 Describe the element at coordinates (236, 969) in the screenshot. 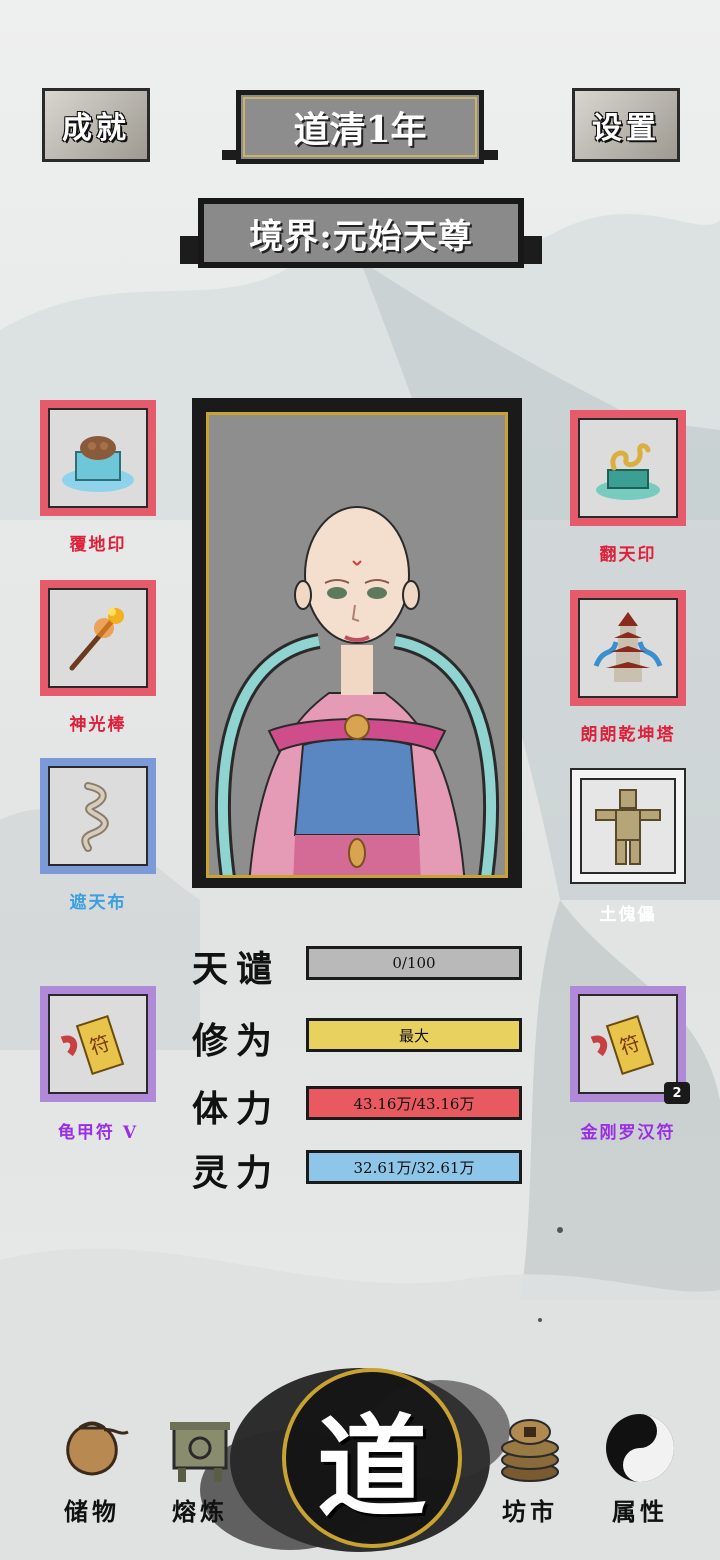

I see `stat-label-tianqian: 天谴` at that location.